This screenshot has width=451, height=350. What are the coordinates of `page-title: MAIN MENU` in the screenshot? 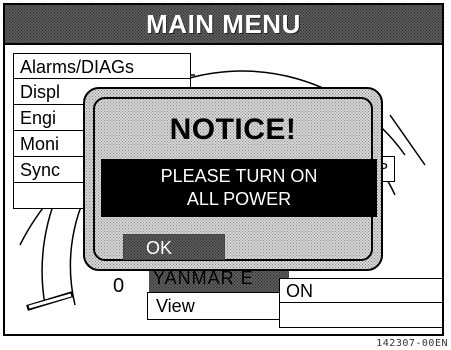 It's located at (223, 24).